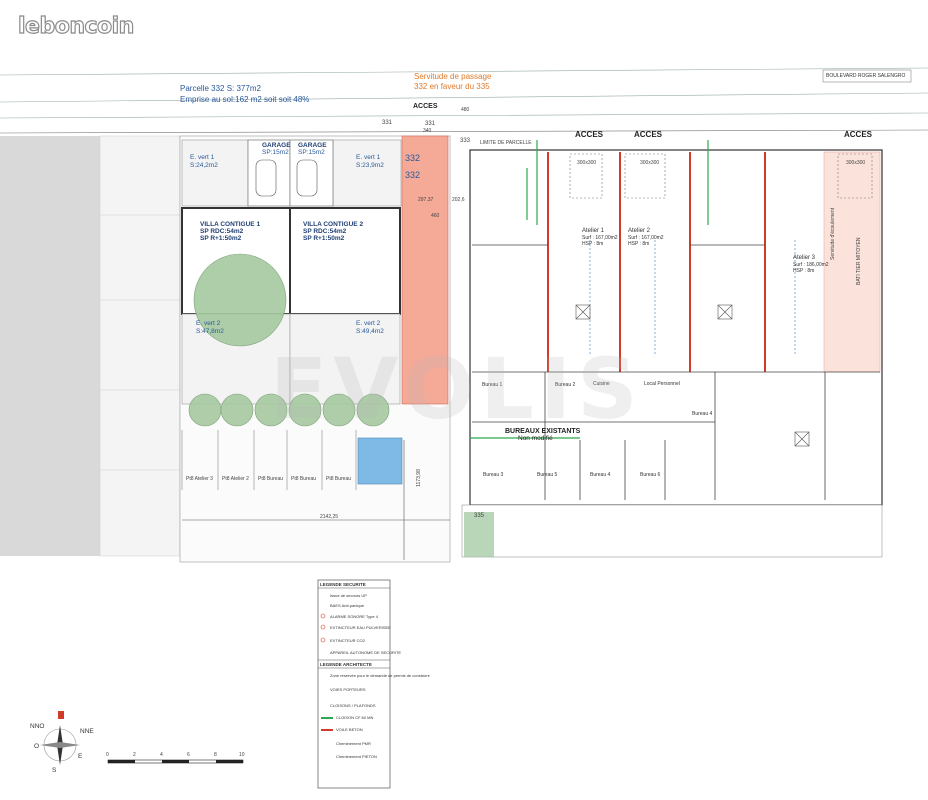 This screenshot has height=800, width=928. Describe the element at coordinates (304, 479) in the screenshot. I see `parking-label-4: Pt8 Bureau` at that location.